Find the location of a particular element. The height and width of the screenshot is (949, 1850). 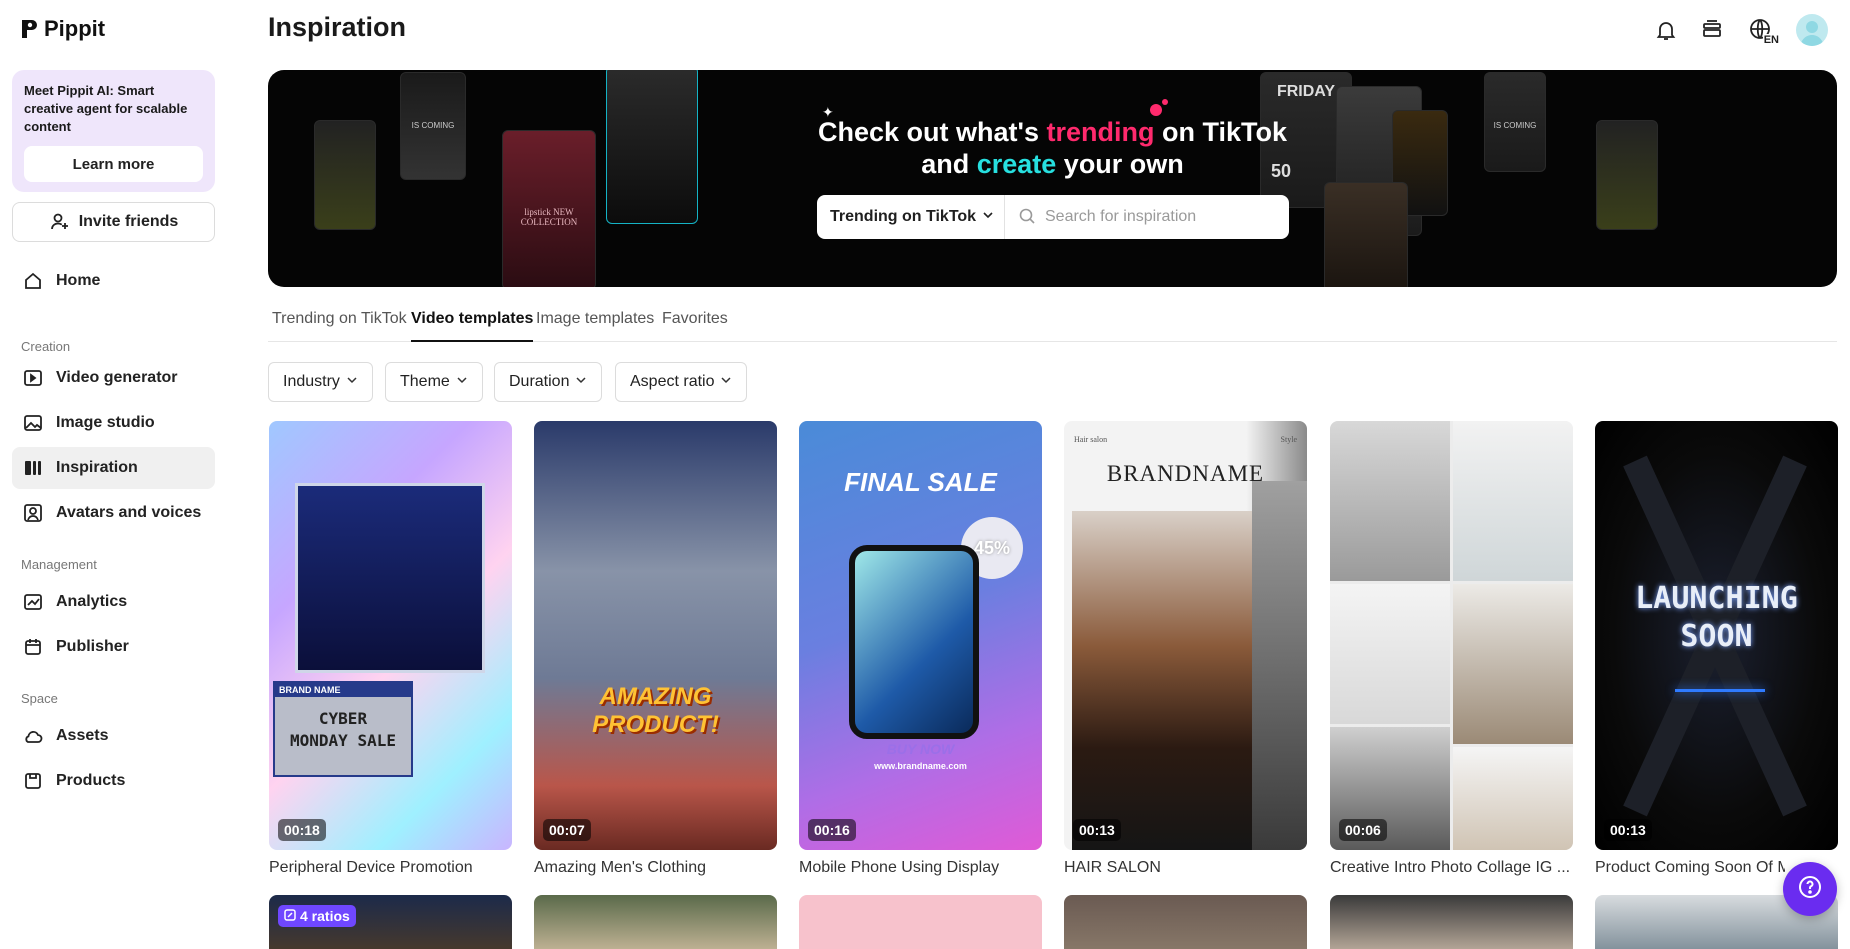

filter-industry: Industry is located at coordinates (320, 382).